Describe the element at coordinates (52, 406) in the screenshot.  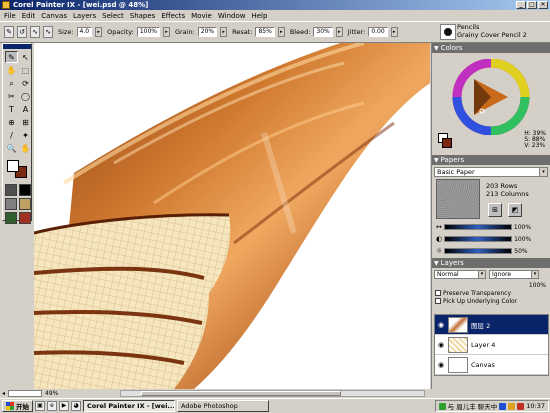
I see `browser-icon: e` at that location.